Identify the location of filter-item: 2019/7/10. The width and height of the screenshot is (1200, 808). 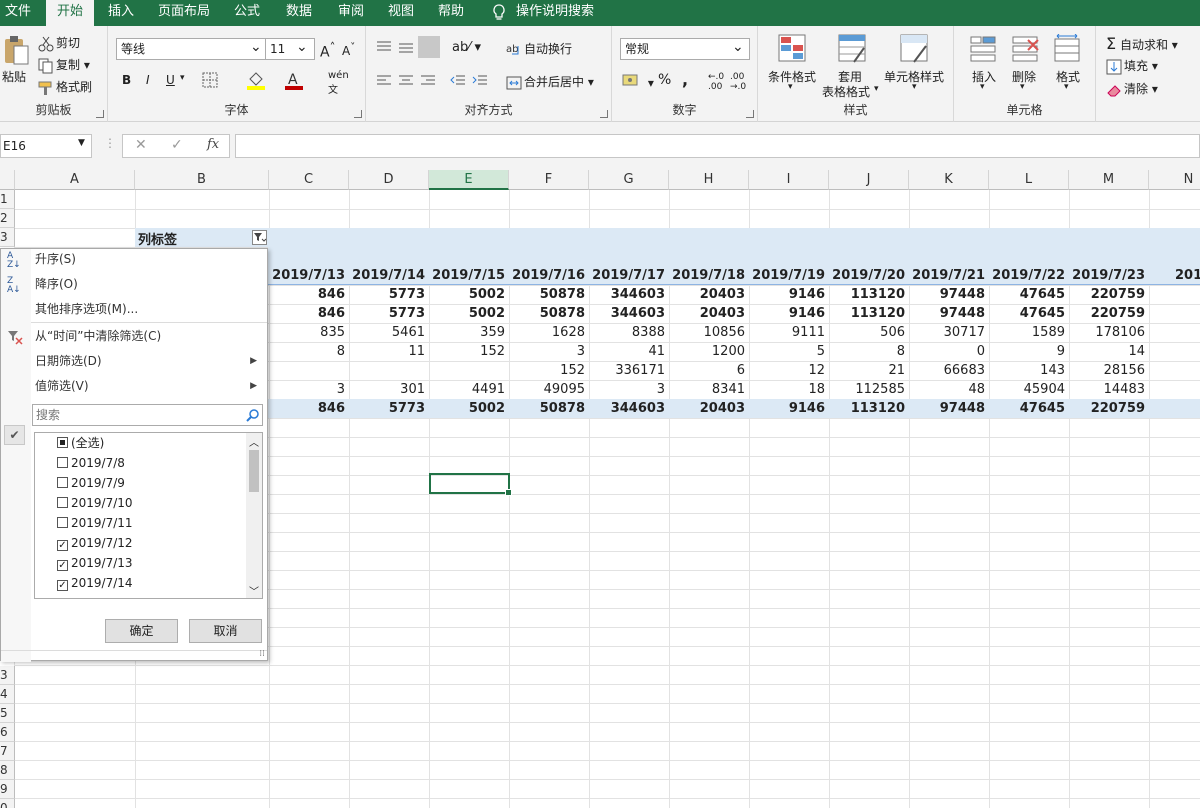
(95, 503).